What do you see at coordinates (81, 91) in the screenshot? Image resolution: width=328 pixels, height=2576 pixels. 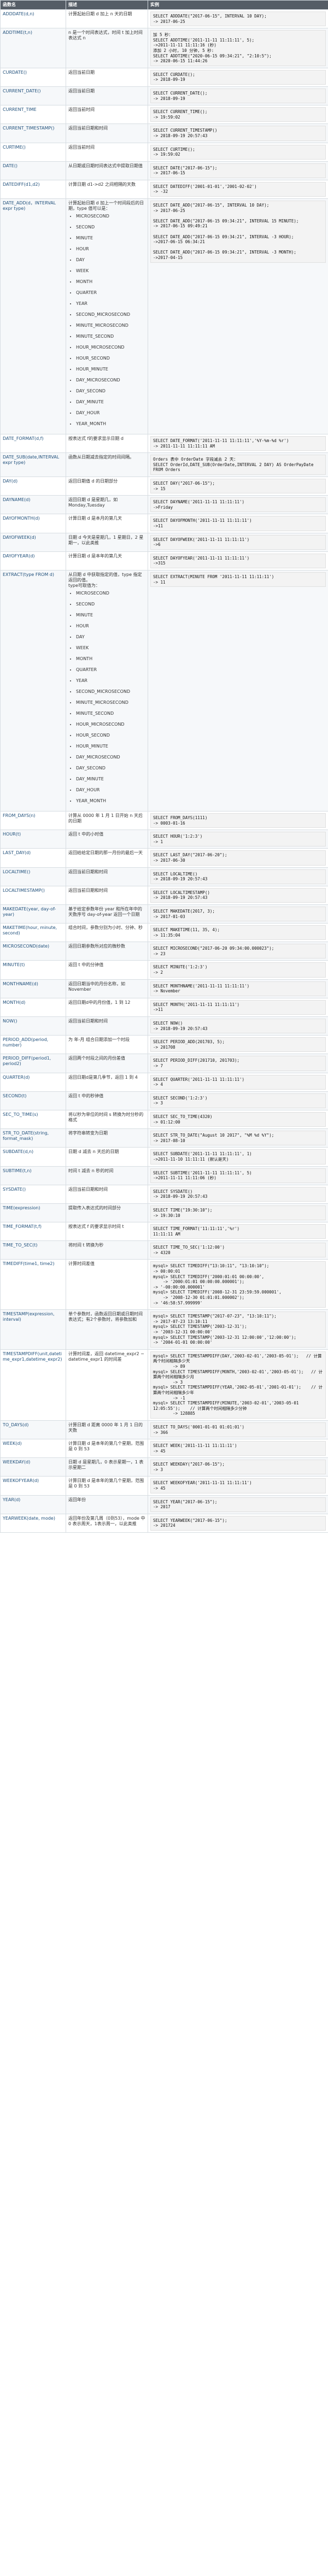 I see `description-text: 返回当前日期` at bounding box center [81, 91].